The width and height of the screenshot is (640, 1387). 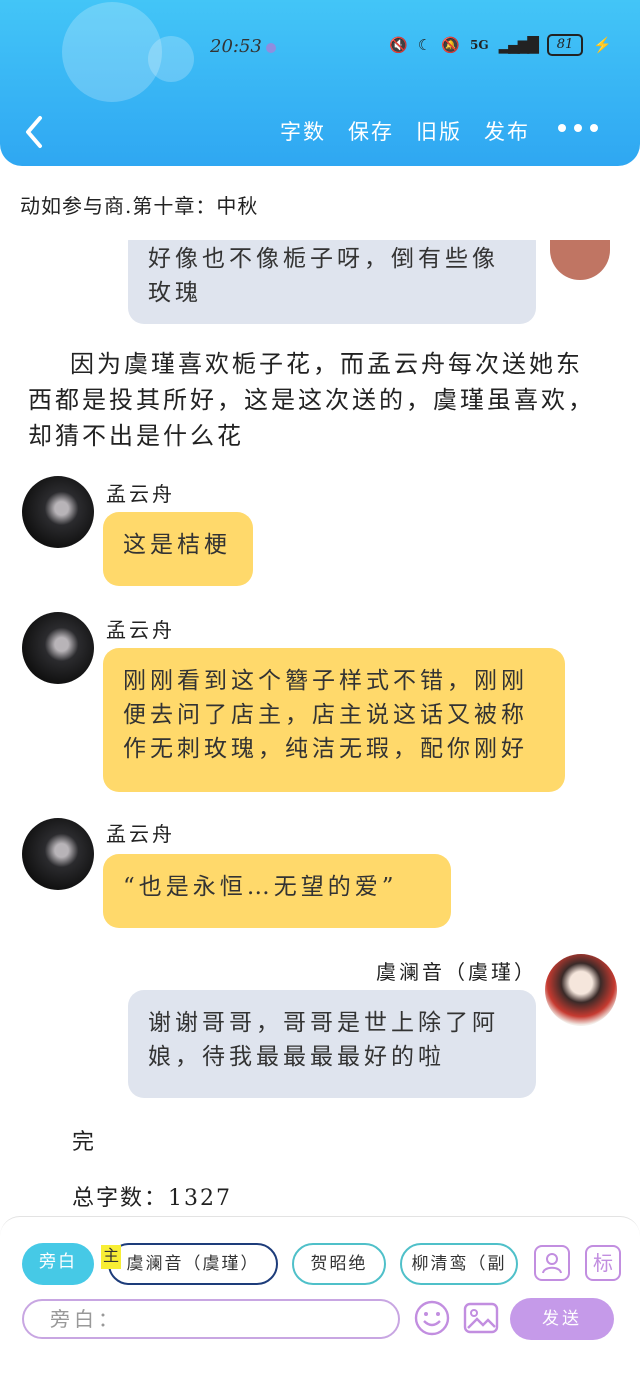 What do you see at coordinates (320, 48) in the screenshot?
I see `status-bar: 20:53 🔇 ☾ 🔕 5G ▂▄▆█ 81 ⚡` at bounding box center [320, 48].